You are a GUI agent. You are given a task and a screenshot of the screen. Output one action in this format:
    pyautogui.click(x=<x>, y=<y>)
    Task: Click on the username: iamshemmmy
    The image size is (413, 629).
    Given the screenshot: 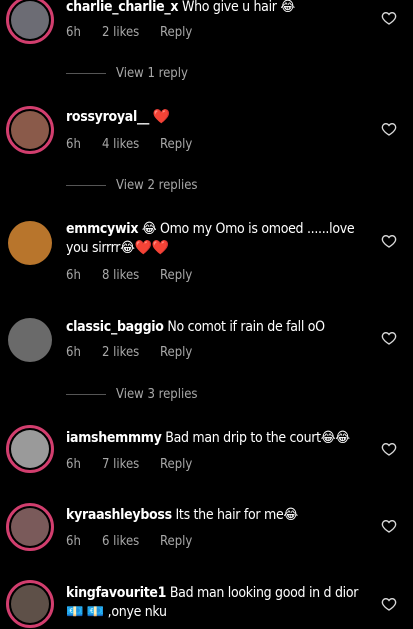 What is the action you would take?
    pyautogui.click(x=114, y=438)
    